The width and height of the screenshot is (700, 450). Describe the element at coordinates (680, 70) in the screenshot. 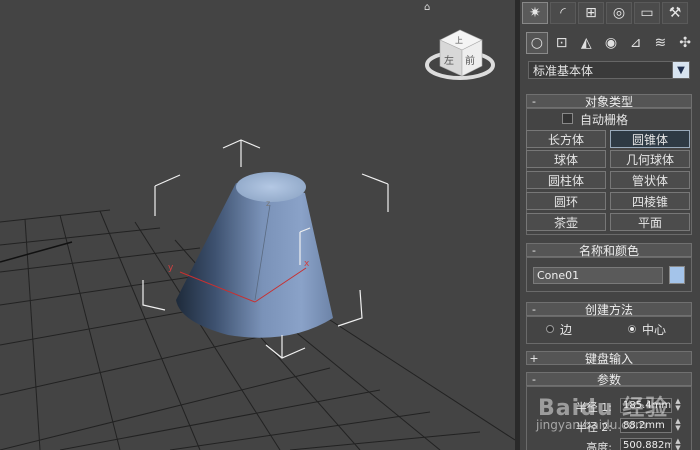

I see `chevron-down-icon: ▼` at that location.